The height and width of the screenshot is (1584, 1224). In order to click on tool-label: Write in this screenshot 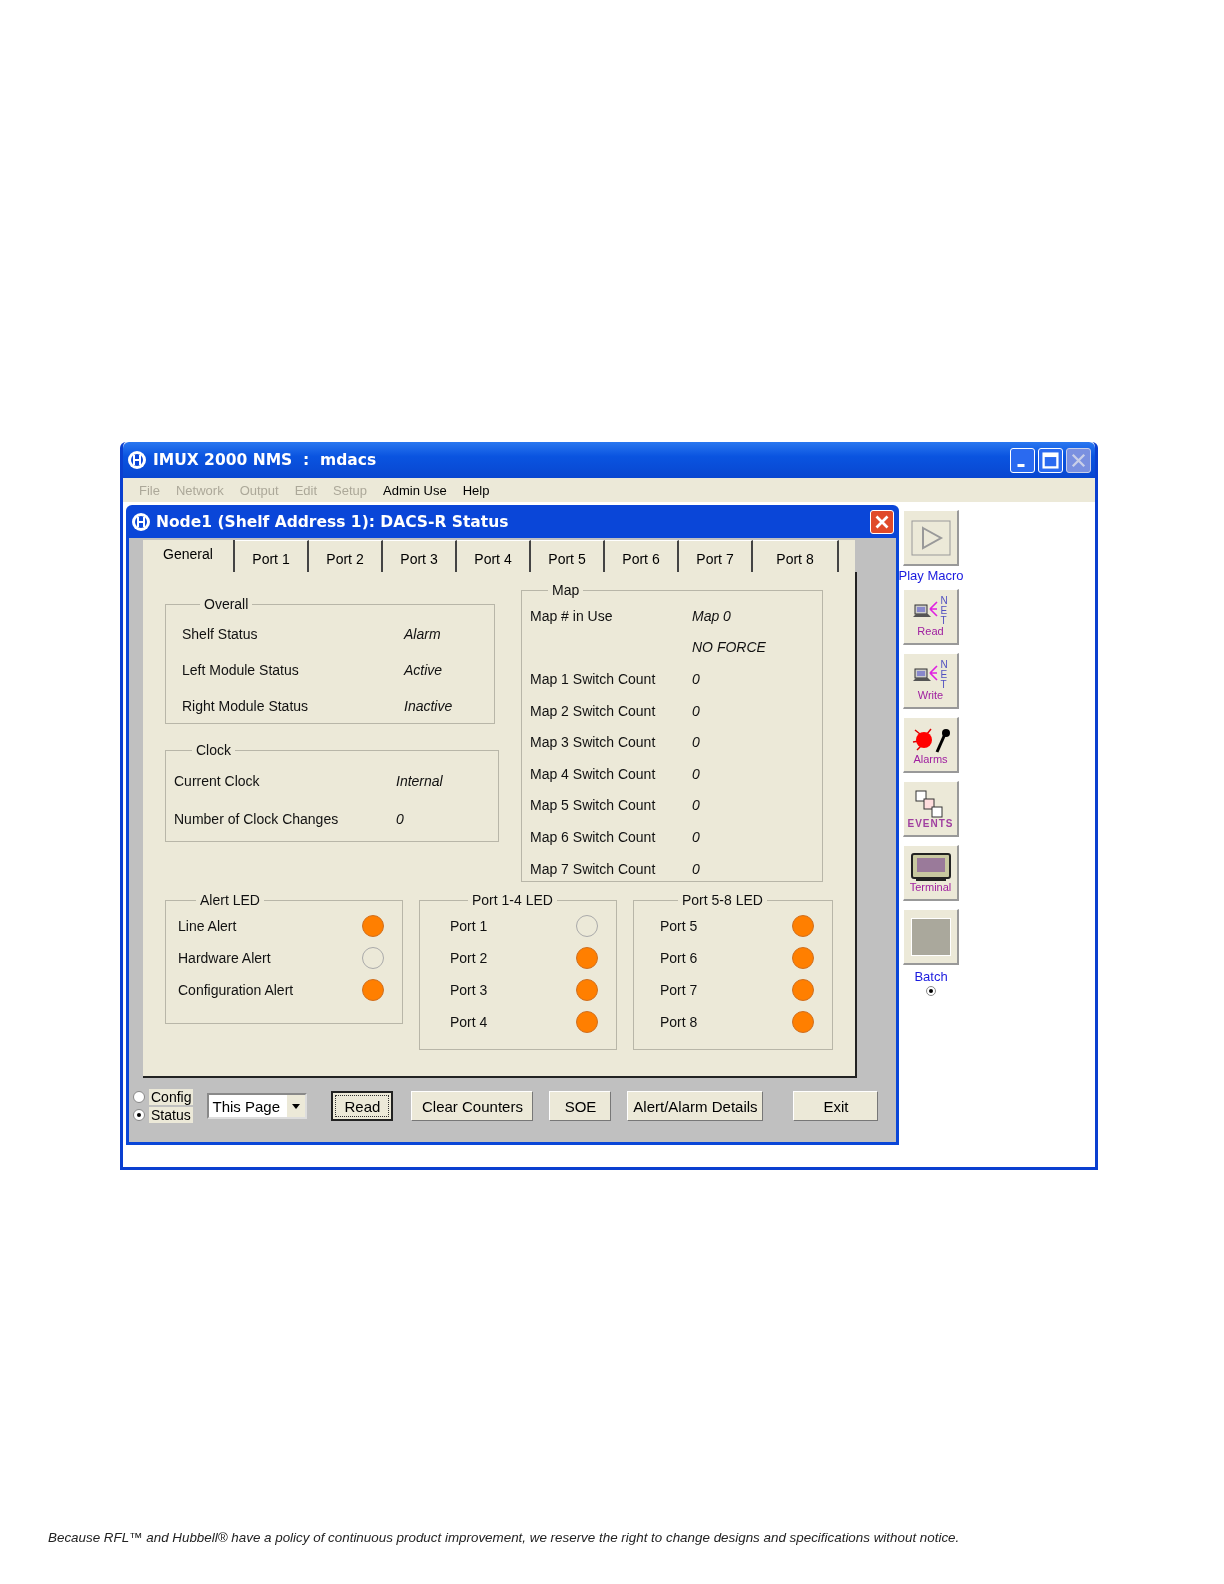, I will do `click(930, 695)`.